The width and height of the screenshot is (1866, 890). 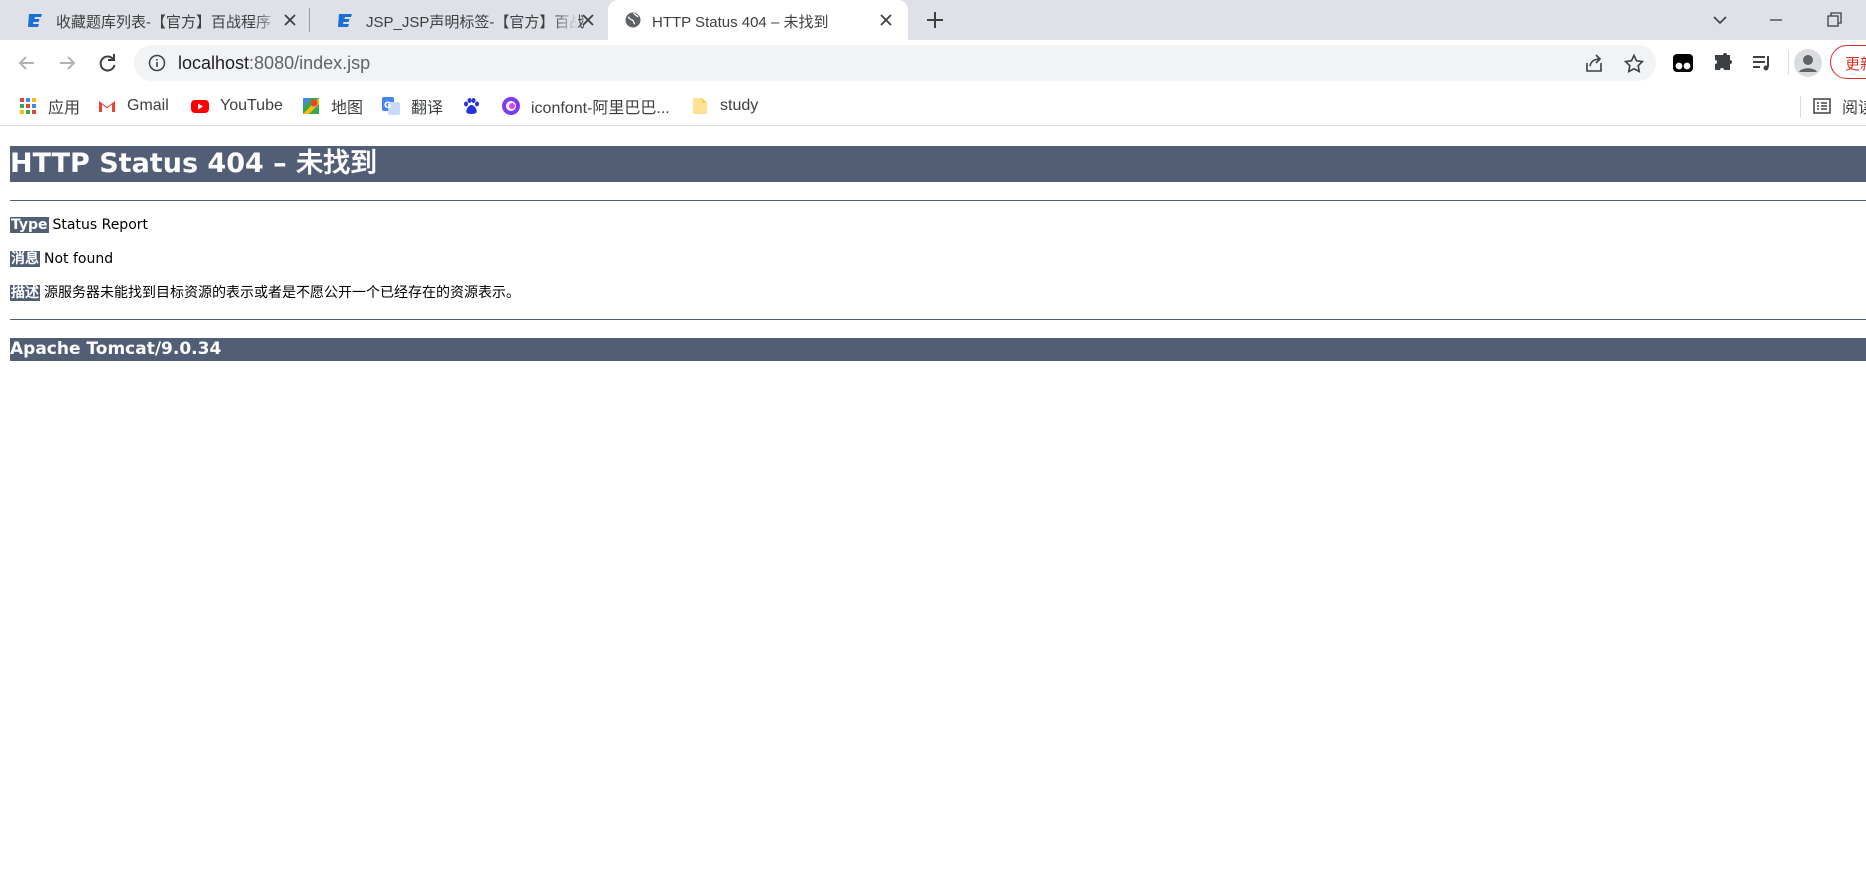 I want to click on share-icon, so click(x=1594, y=64).